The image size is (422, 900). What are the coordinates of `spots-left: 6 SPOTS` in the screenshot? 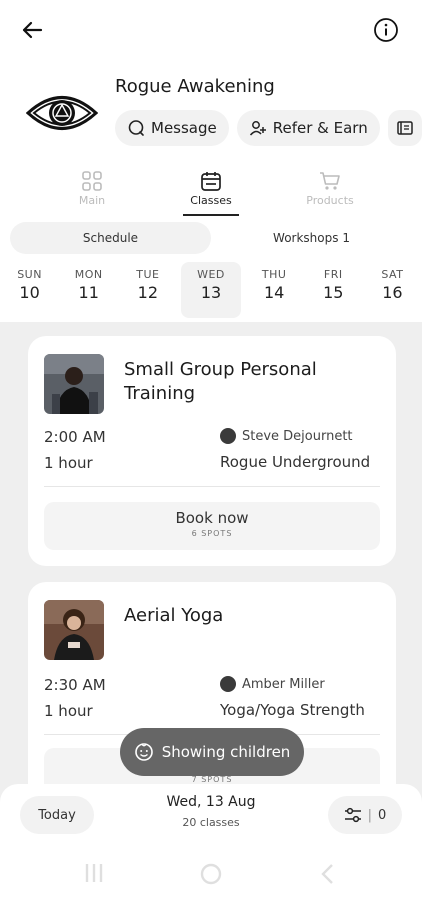 It's located at (212, 533).